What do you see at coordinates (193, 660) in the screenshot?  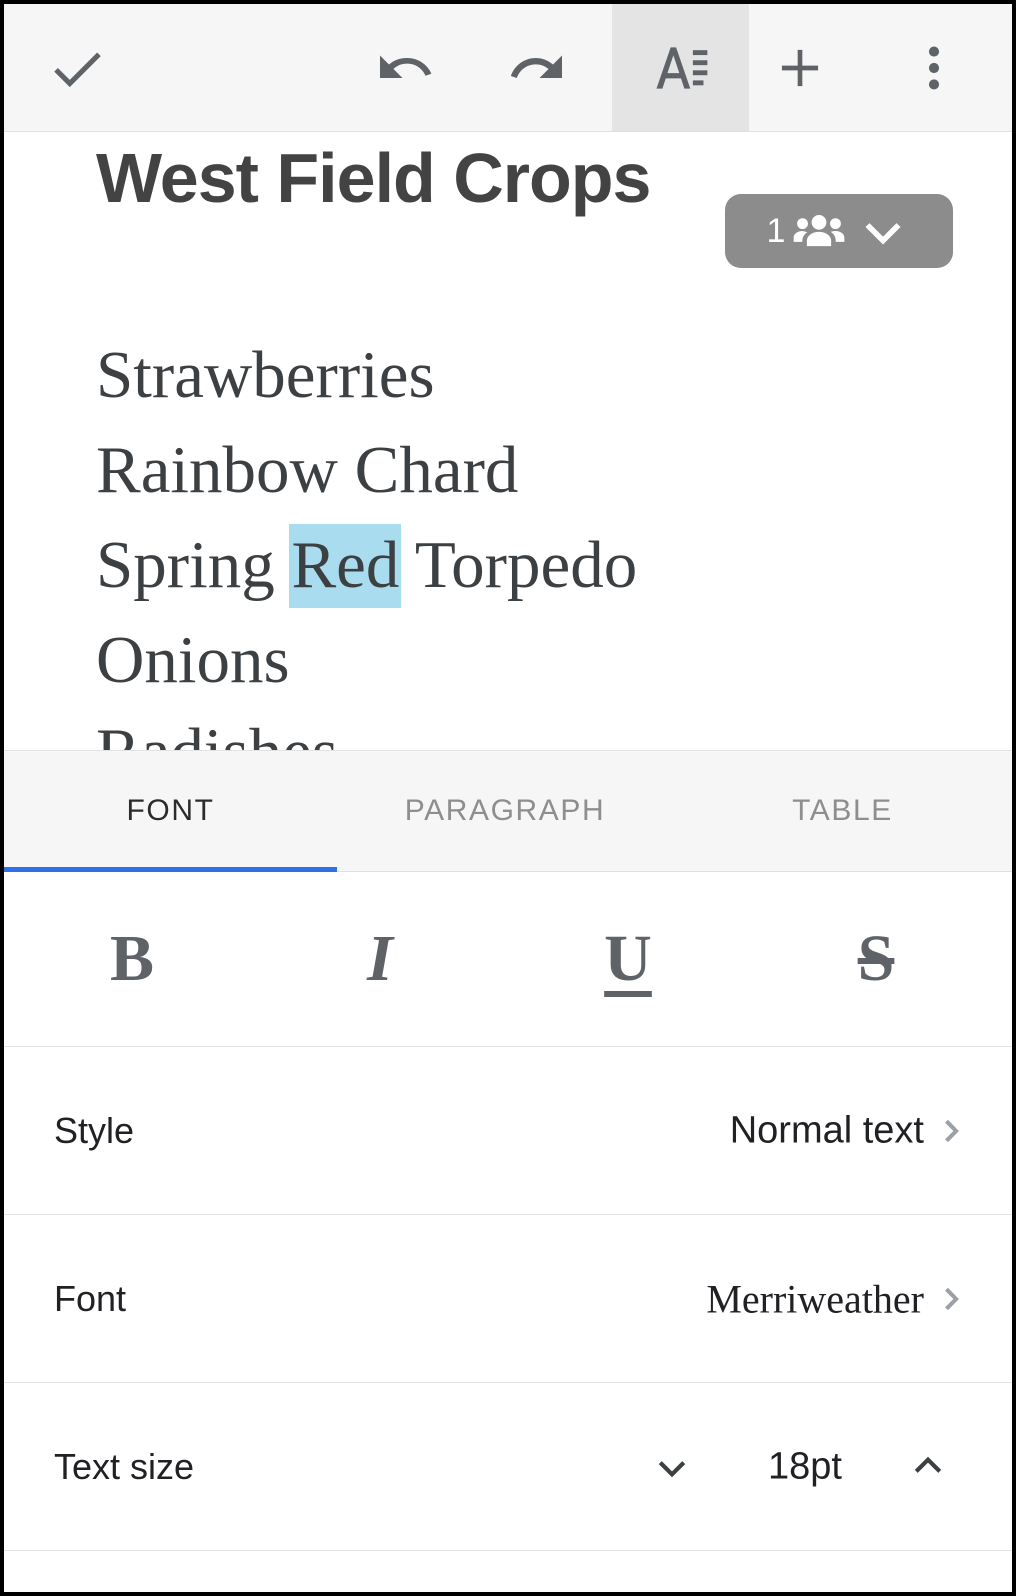 I see `doc-line: Onions` at bounding box center [193, 660].